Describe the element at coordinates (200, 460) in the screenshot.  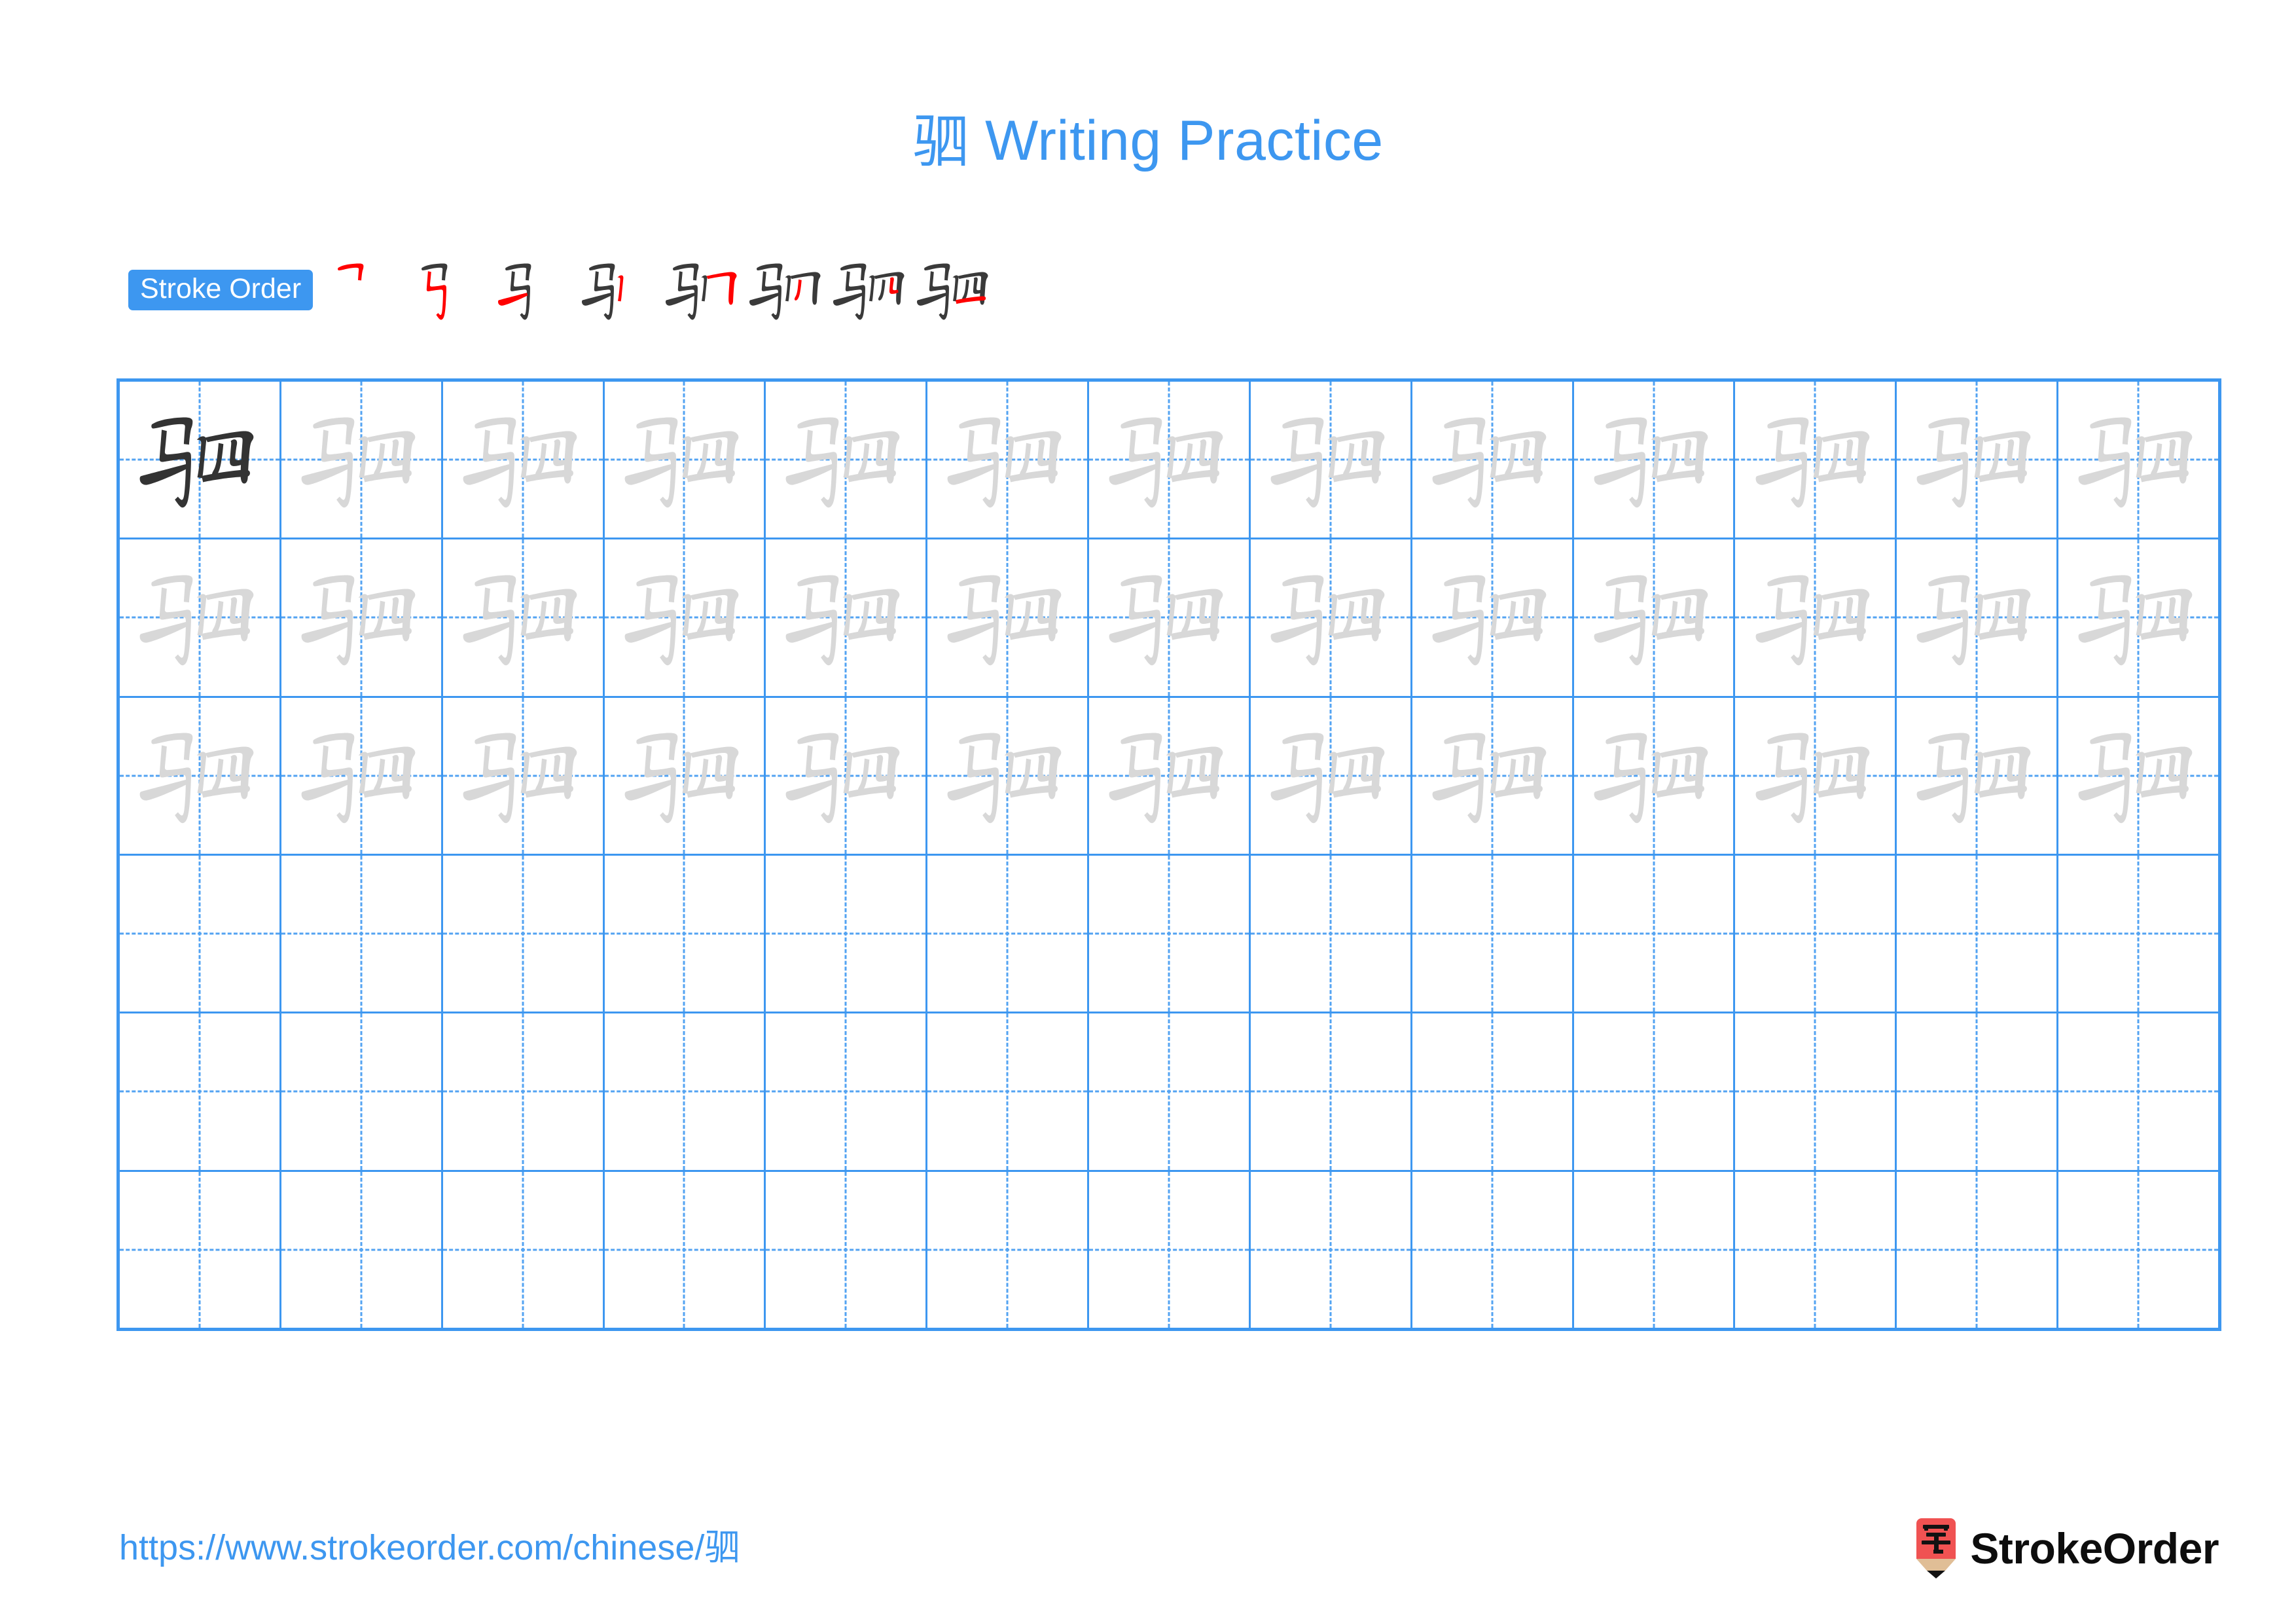
I see `practice-cell-solid` at that location.